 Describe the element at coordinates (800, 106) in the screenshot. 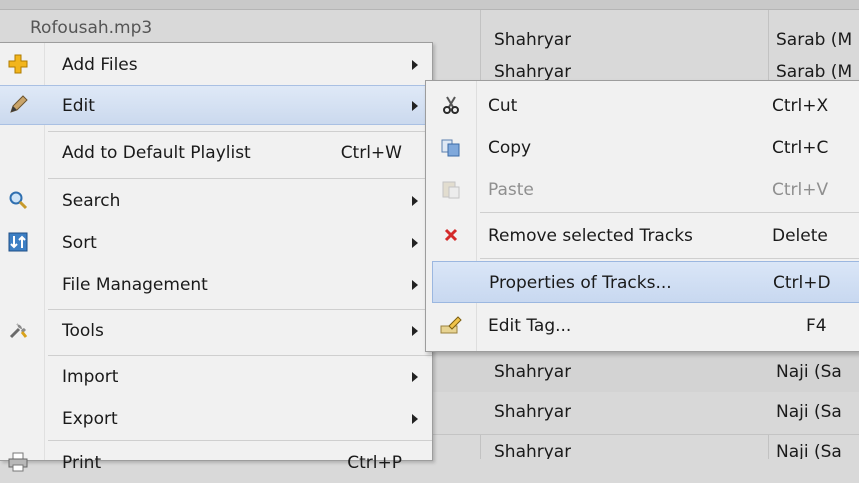

I see `submenu-item-shortcut: Ctrl+X` at that location.